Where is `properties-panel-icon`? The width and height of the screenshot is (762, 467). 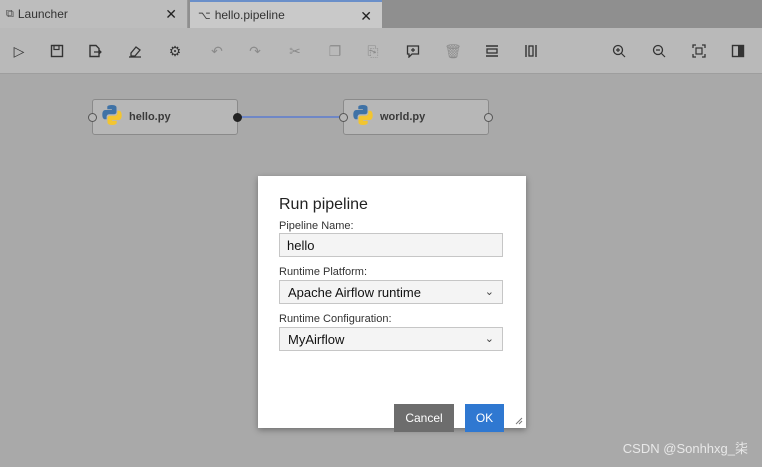
properties-panel-icon is located at coordinates (738, 51).